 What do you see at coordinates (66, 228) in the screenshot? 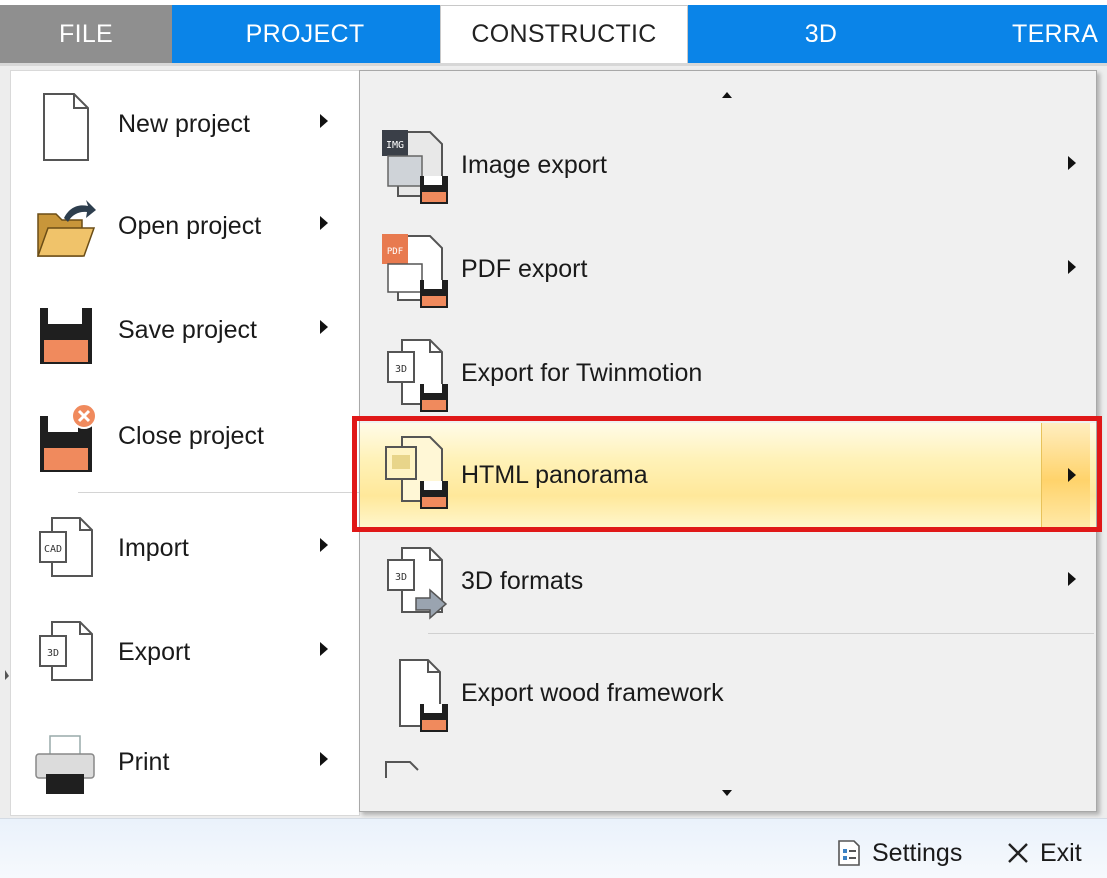
I see `open-folder-icon` at bounding box center [66, 228].